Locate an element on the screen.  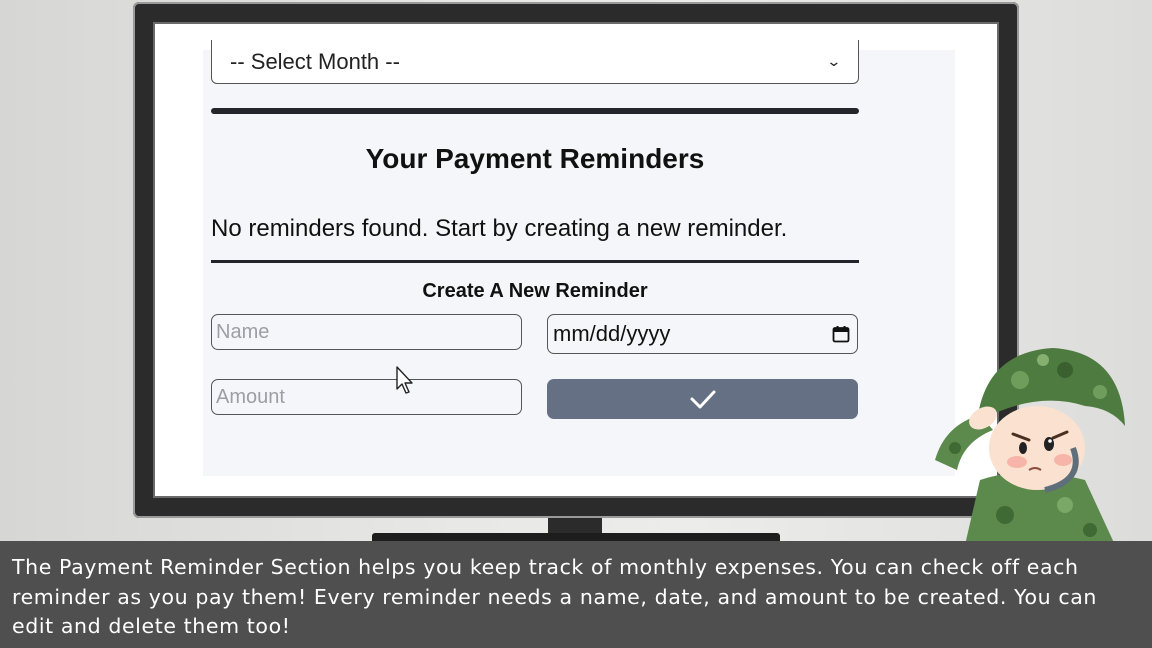
chevron-down-icon: ⌄ is located at coordinates (834, 61).